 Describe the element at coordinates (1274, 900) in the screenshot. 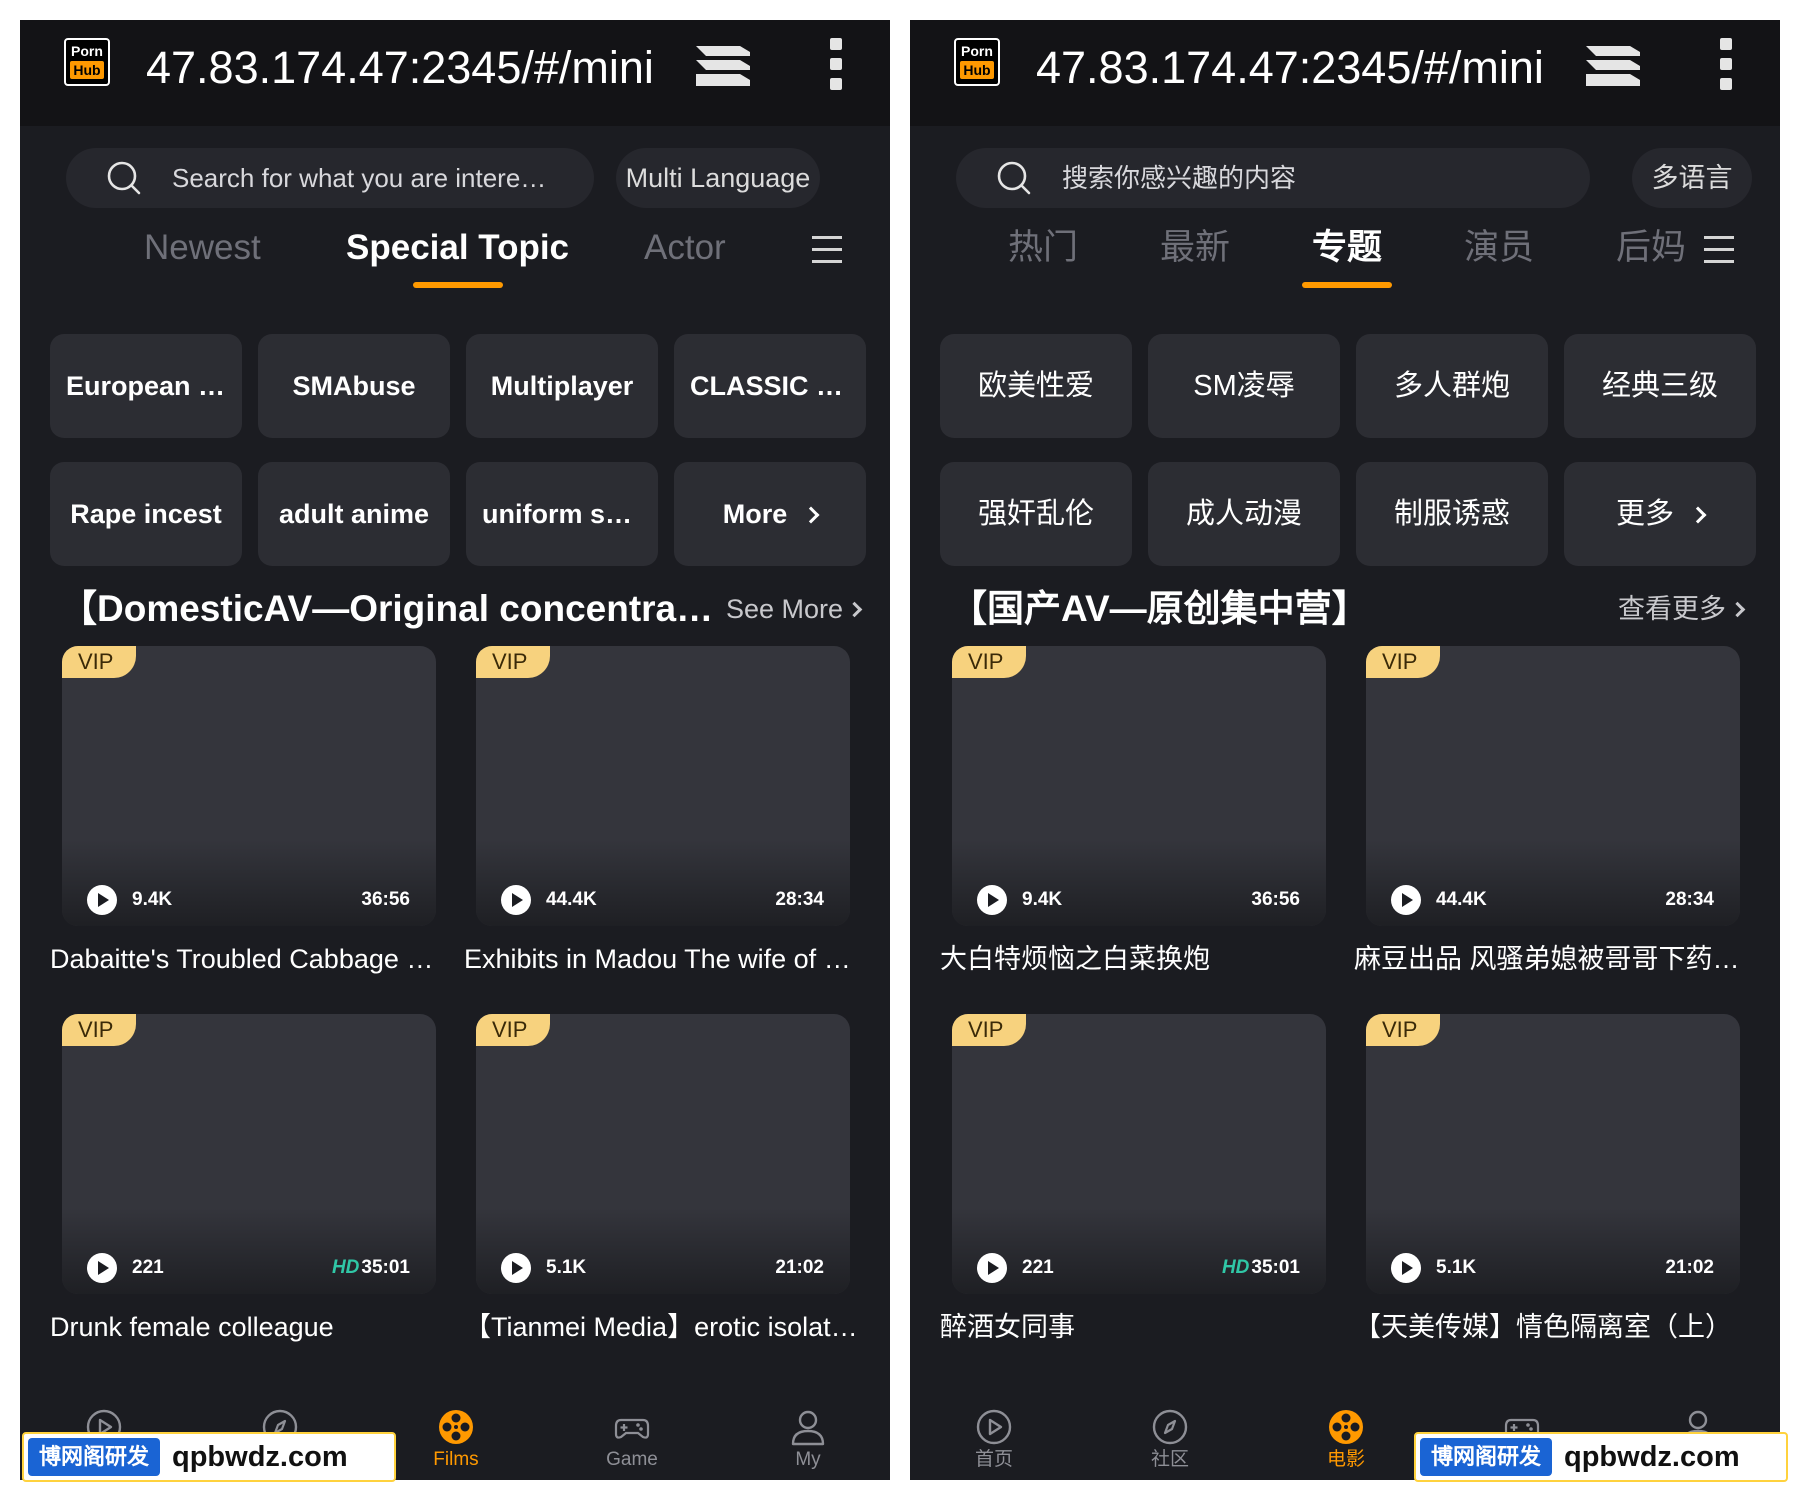

I see `video-duration: 36:56` at that location.